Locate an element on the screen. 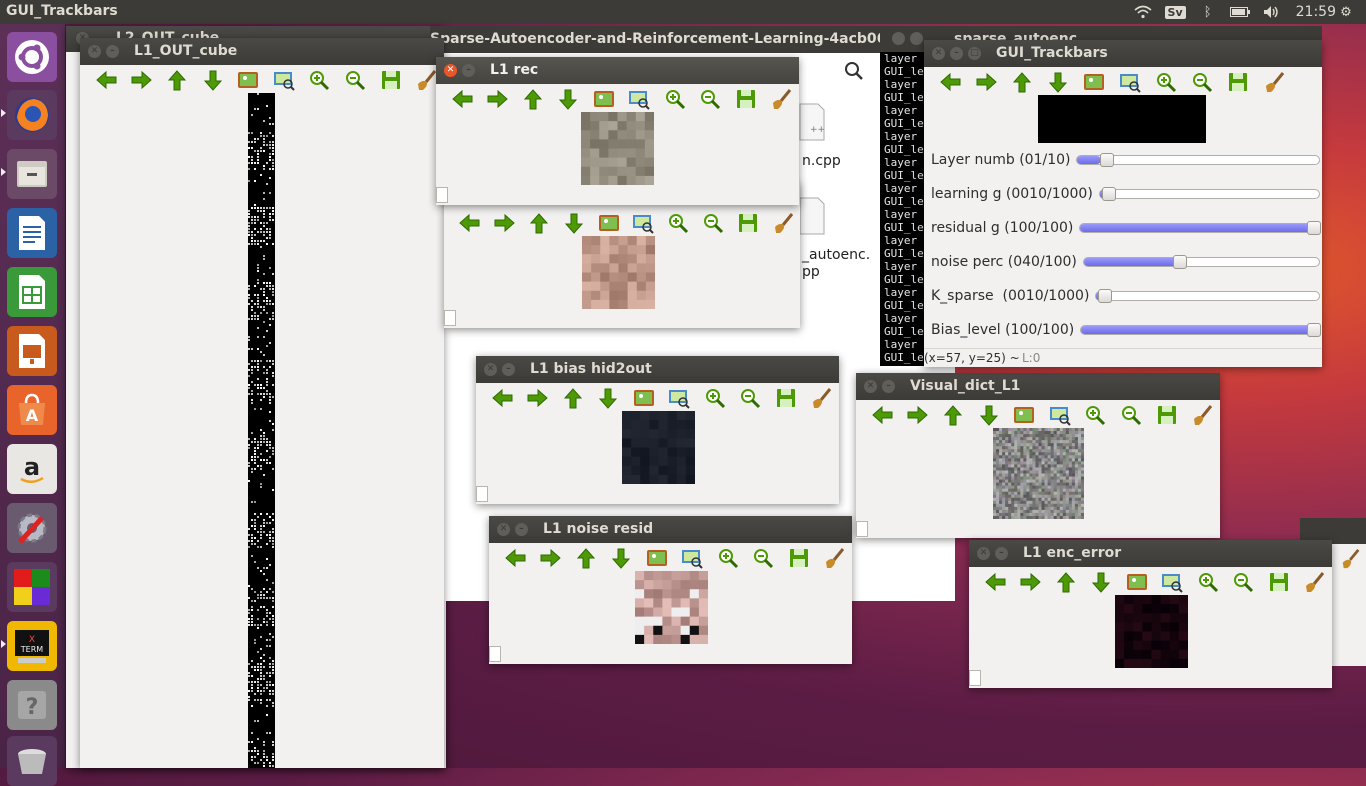  titlebar: ✕ – L1 rec is located at coordinates (617, 70).